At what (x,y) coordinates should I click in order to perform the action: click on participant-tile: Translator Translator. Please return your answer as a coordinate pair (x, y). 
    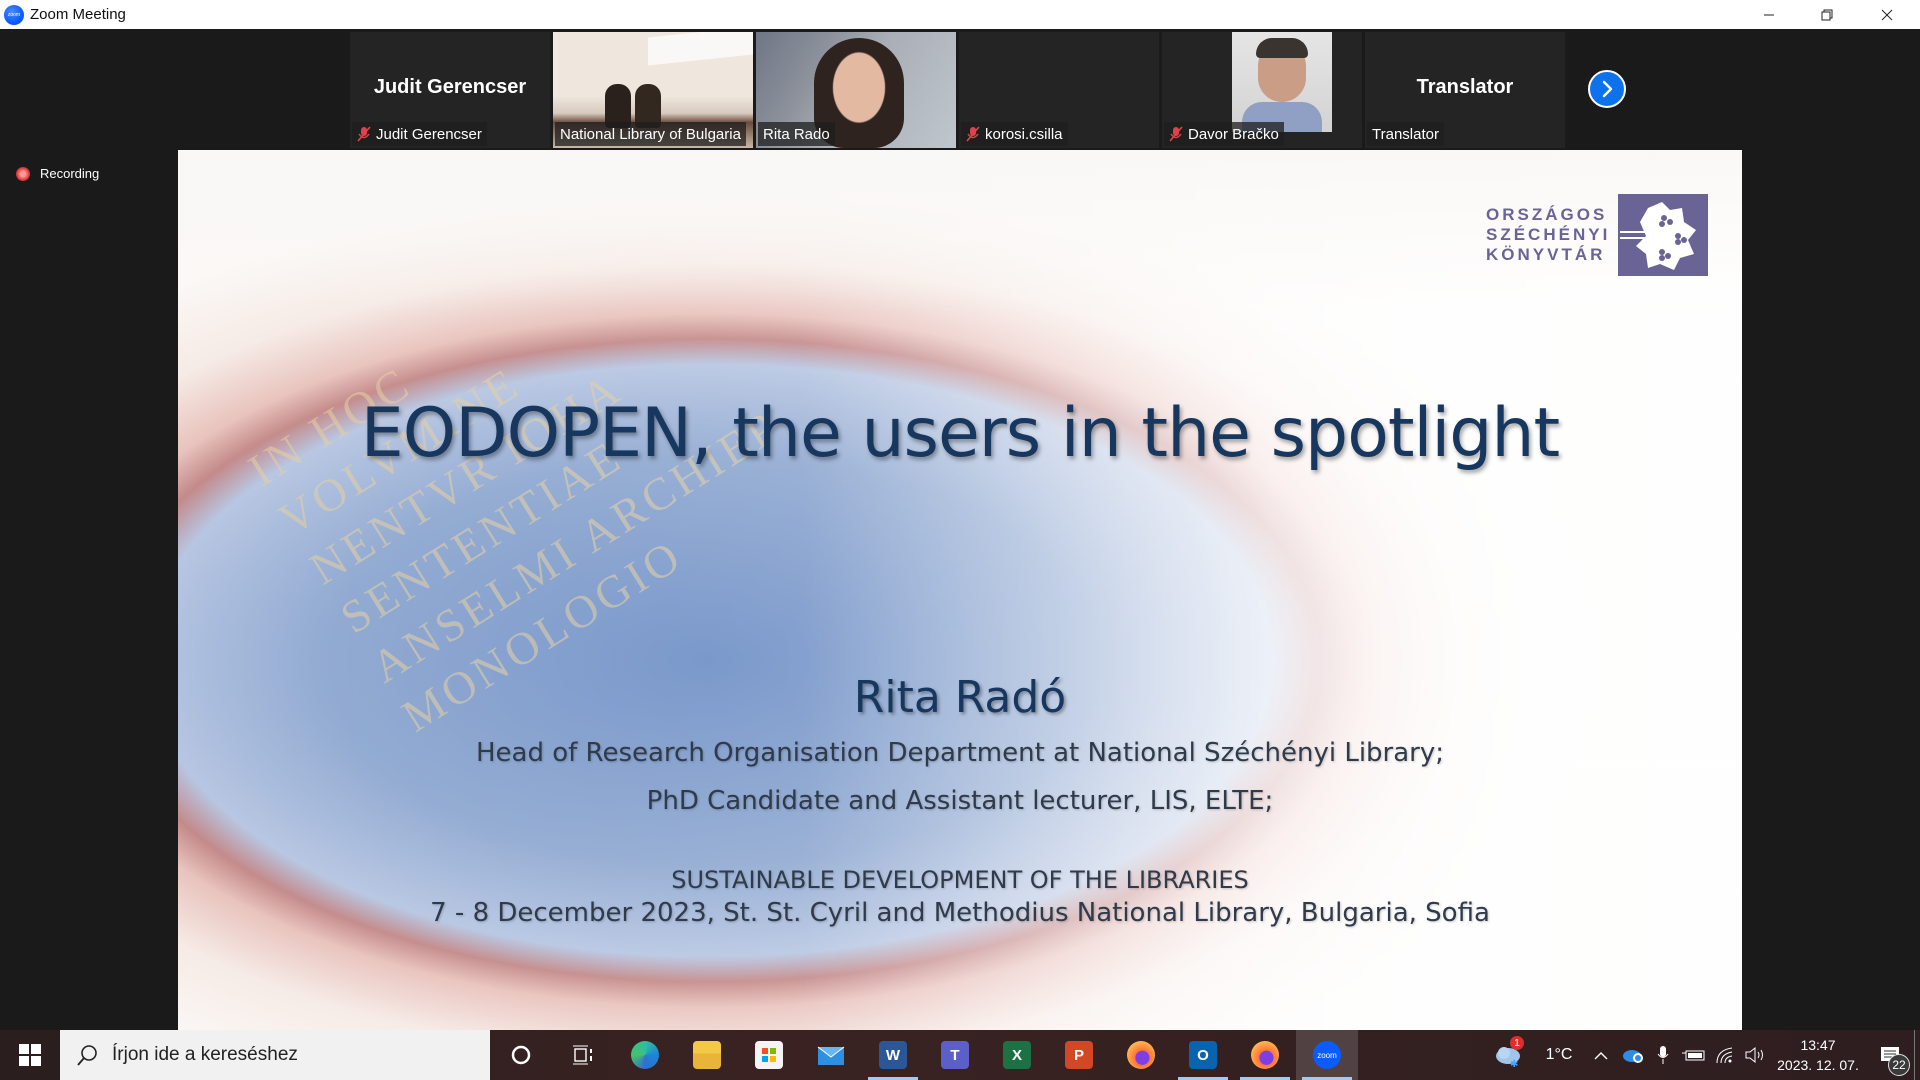
    Looking at the image, I should click on (1465, 90).